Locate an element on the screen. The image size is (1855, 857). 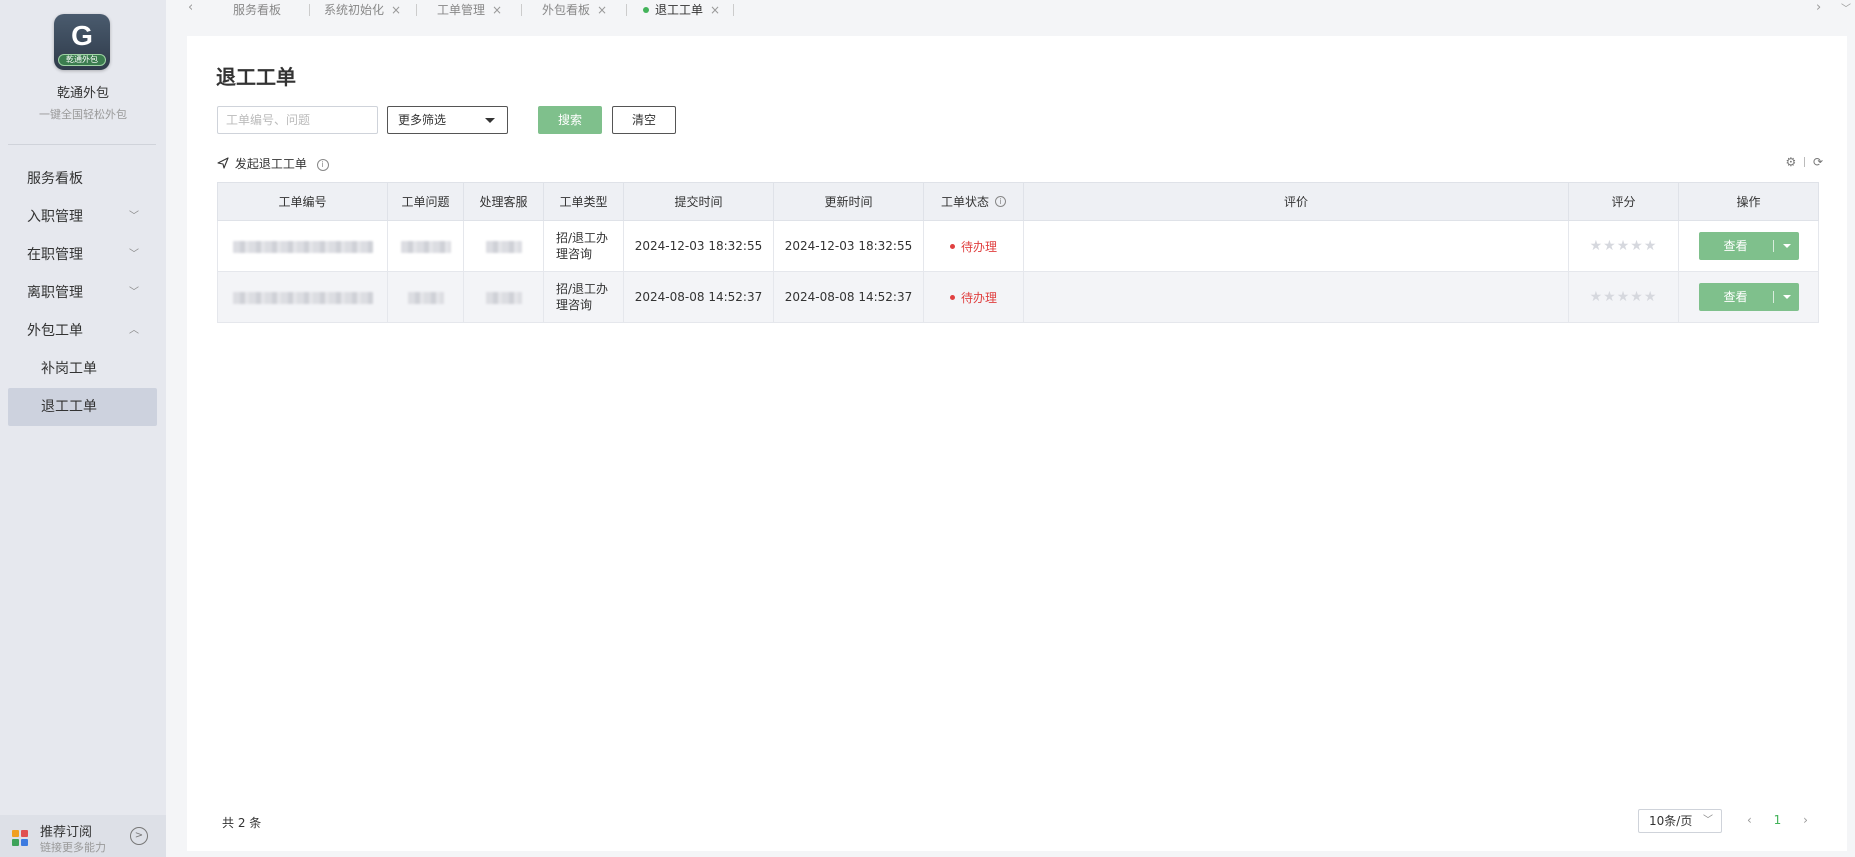
prev-page-icon: ‹ is located at coordinates (1749, 820).